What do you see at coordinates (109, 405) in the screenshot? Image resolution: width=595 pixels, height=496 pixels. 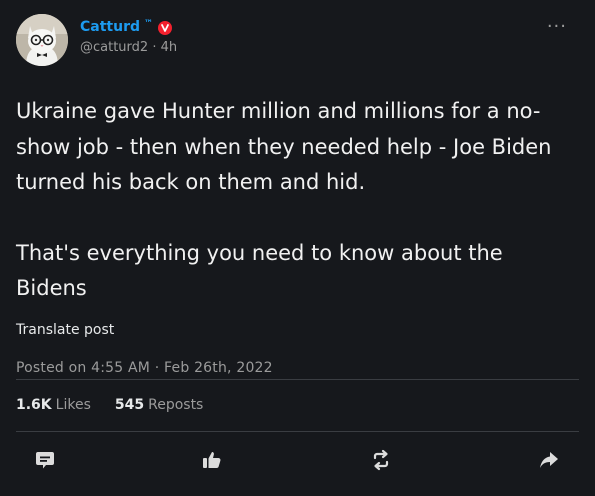 I see `post-stats: 1.6K Likes 545 Reposts` at bounding box center [109, 405].